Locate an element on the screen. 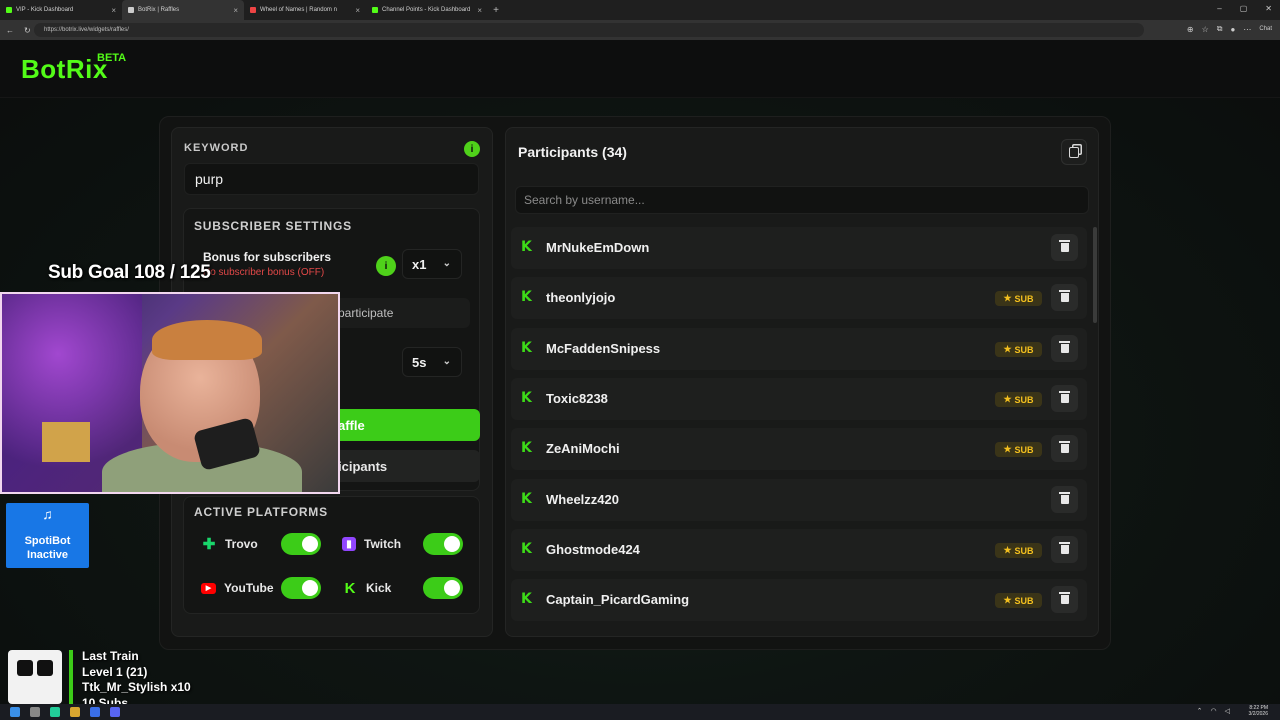  train-icon is located at coordinates (35, 677).